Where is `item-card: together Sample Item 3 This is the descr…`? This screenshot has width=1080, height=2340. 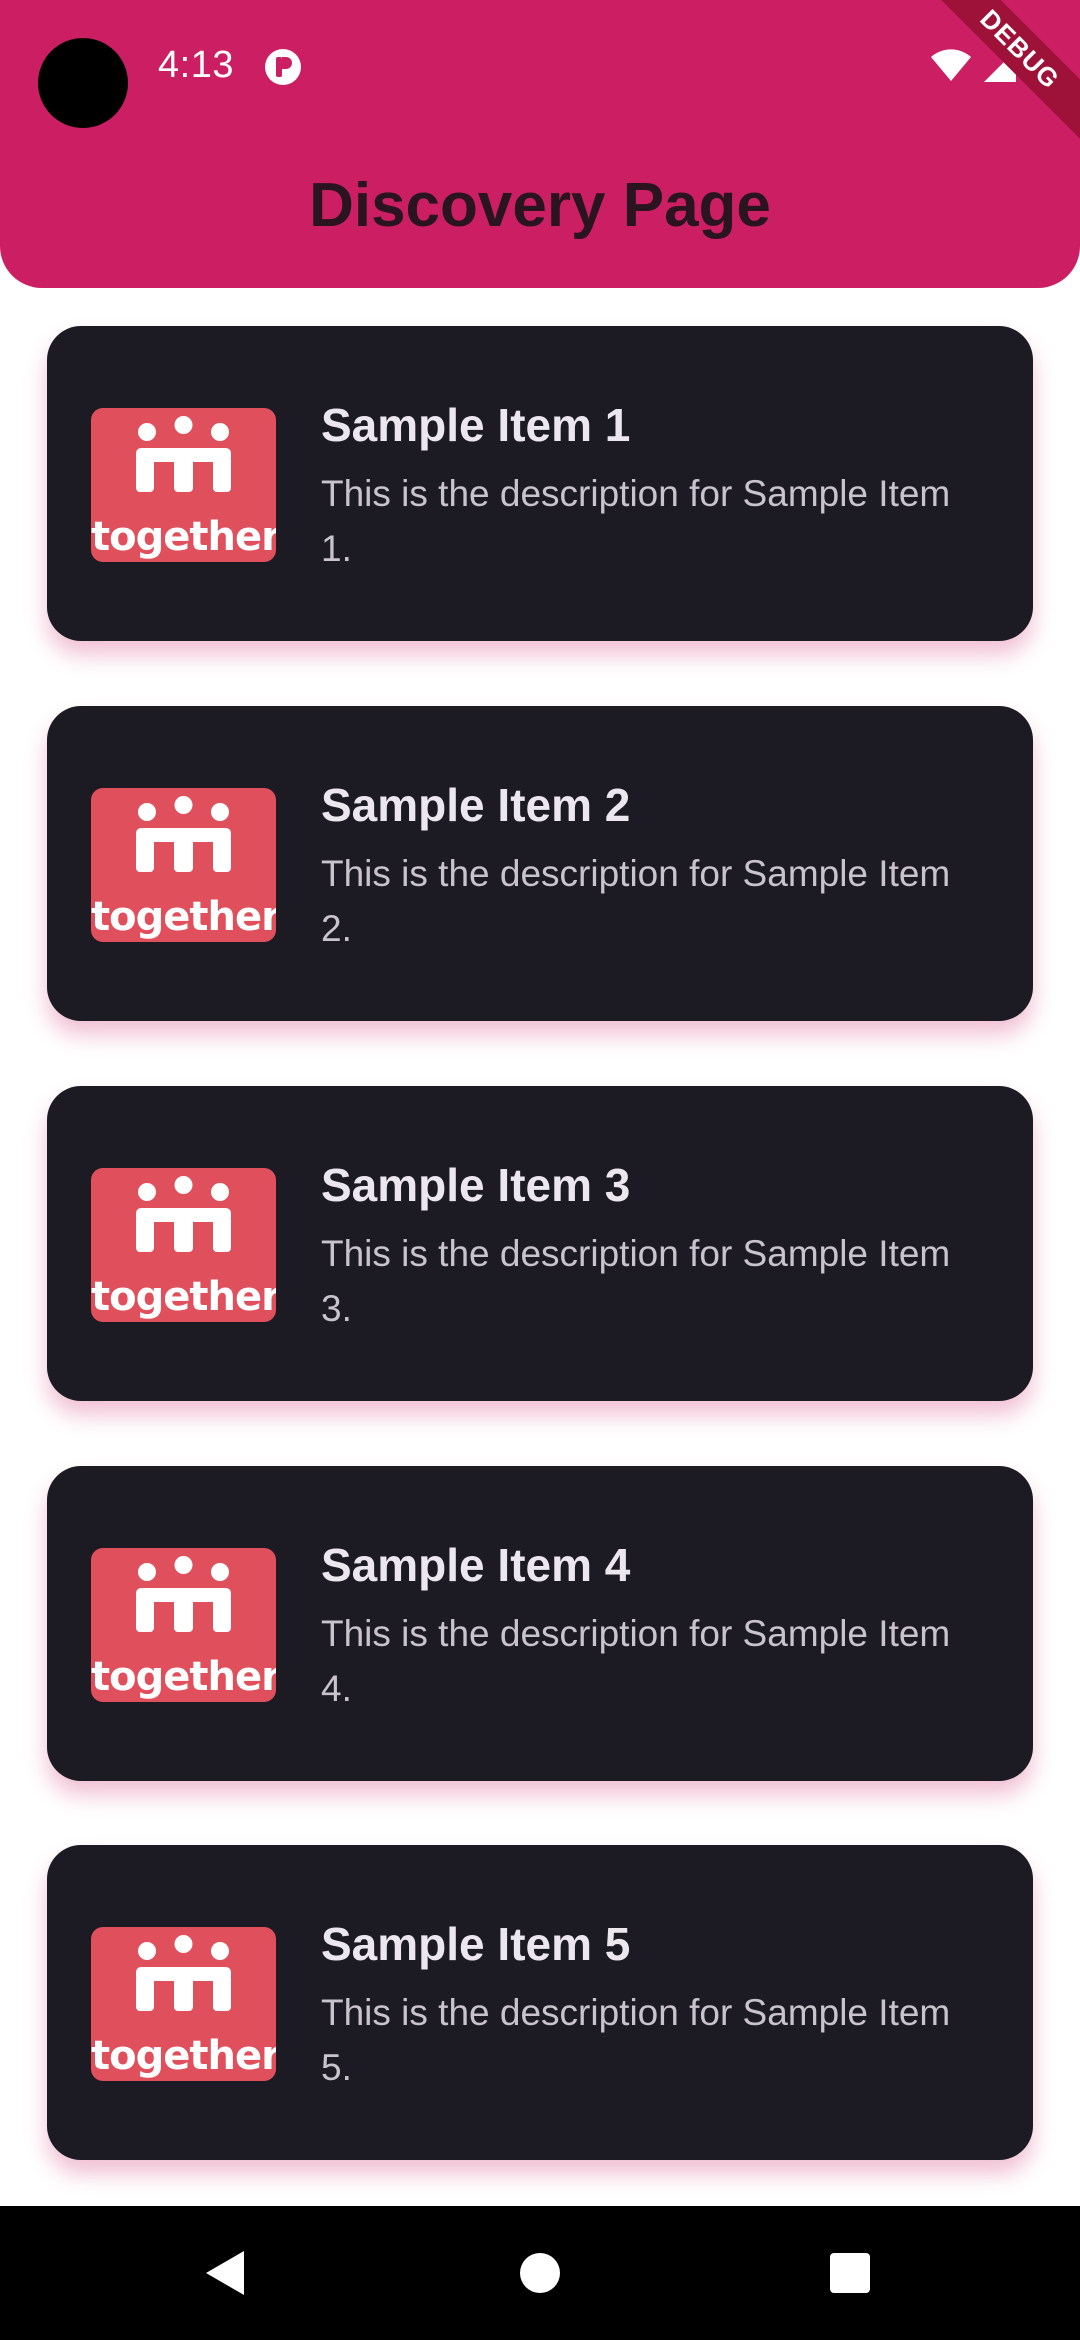
item-card: together Sample Item 3 This is the descr… is located at coordinates (540, 1243).